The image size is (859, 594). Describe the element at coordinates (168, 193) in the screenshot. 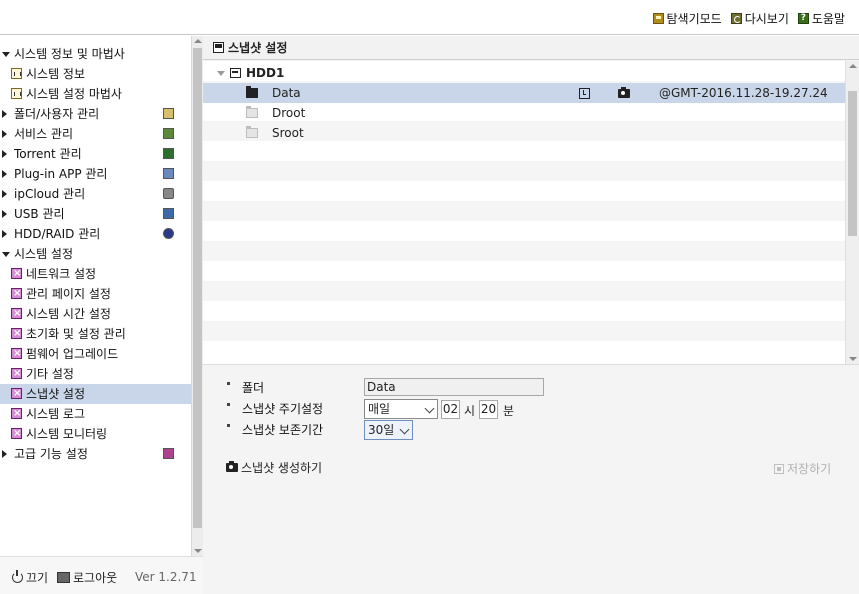

I see `cloud-icon` at that location.